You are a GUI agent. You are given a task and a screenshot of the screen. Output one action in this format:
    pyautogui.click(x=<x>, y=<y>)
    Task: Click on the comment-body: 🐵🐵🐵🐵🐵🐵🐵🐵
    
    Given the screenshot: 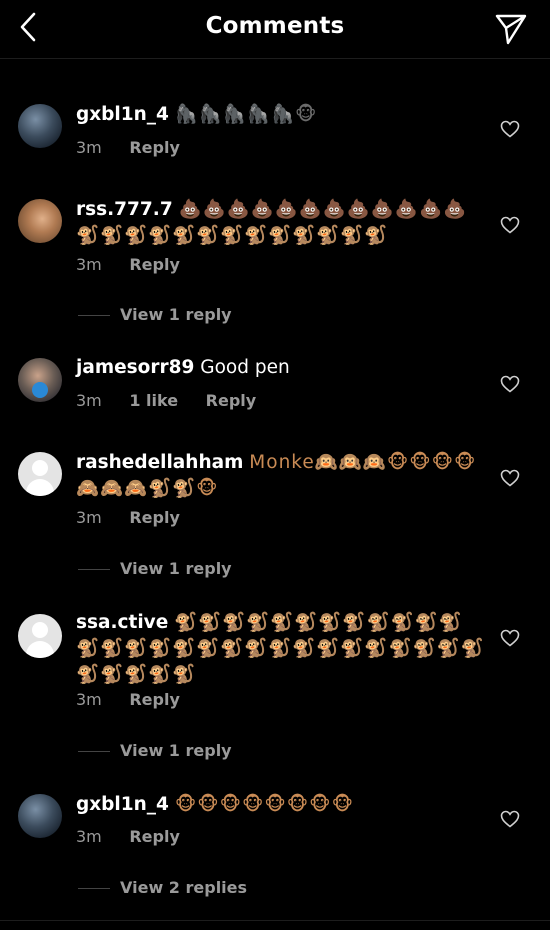 What is the action you would take?
    pyautogui.click(x=264, y=804)
    